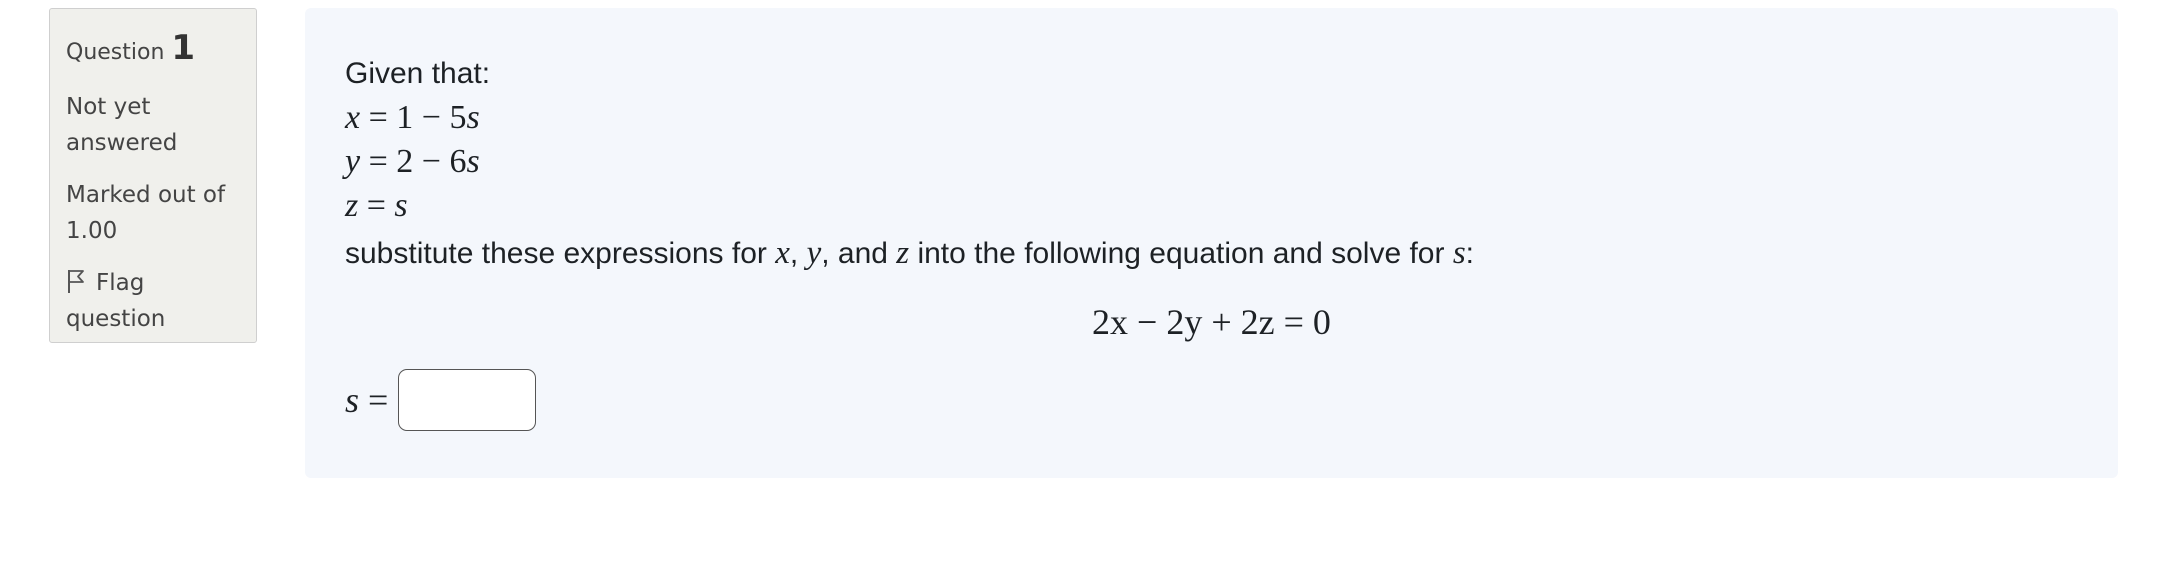  I want to click on eq-x-s: s, so click(473, 117).